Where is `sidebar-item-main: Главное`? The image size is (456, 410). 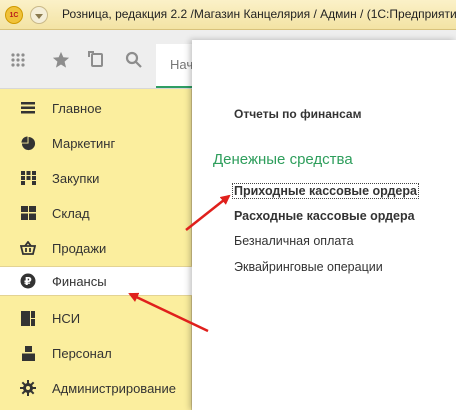
sidebar-item-main: Главное is located at coordinates (95, 108).